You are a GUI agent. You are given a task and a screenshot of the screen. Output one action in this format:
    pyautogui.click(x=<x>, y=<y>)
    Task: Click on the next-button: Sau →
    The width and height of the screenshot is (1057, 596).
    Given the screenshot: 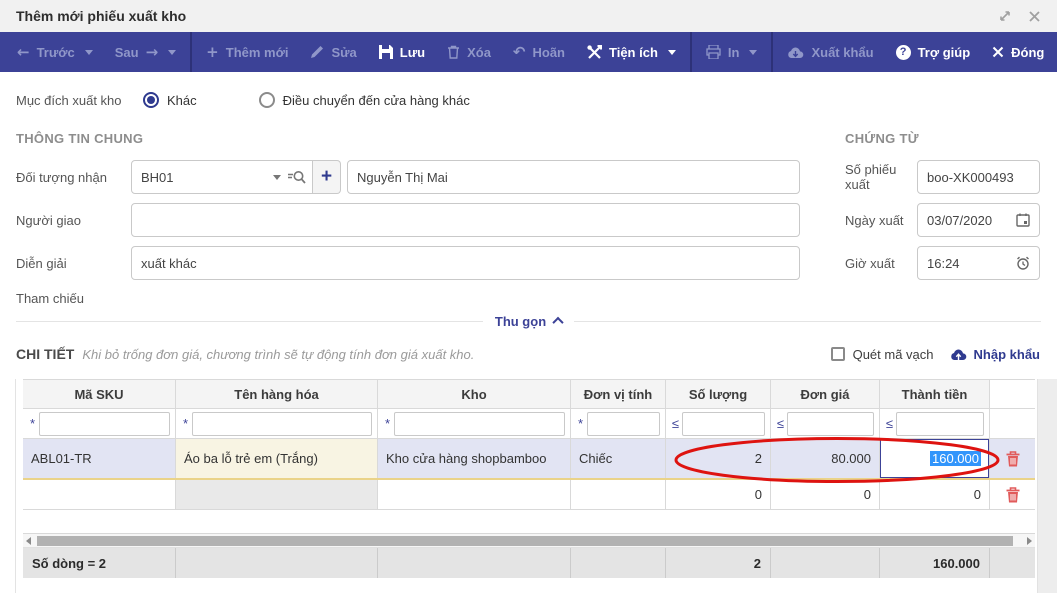 What is the action you would take?
    pyautogui.click(x=145, y=52)
    